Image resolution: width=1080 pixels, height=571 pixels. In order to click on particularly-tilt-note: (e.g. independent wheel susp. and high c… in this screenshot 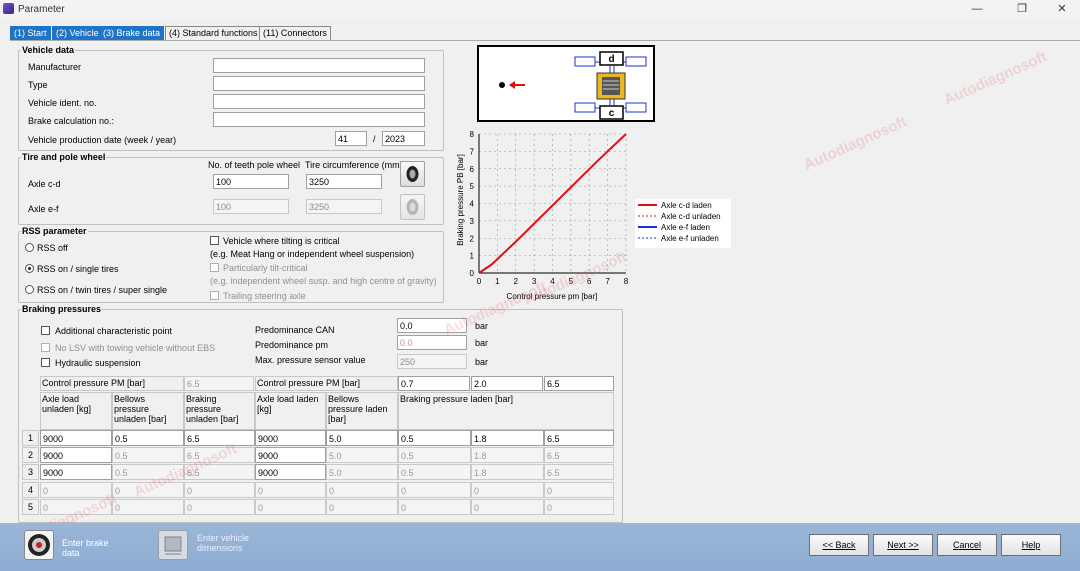, I will do `click(323, 281)`.